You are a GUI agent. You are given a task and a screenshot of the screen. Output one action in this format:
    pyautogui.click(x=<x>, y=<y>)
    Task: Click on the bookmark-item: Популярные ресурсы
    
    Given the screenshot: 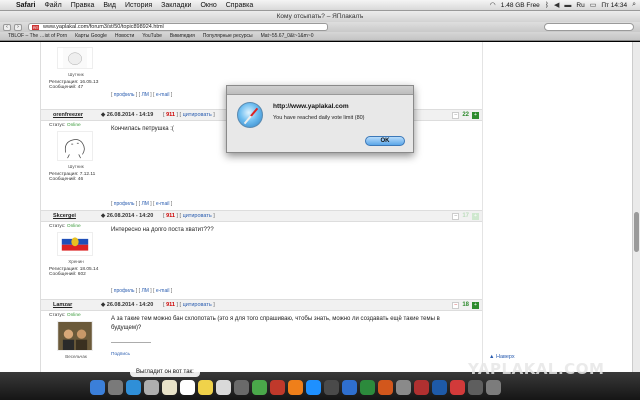 What is the action you would take?
    pyautogui.click(x=228, y=36)
    